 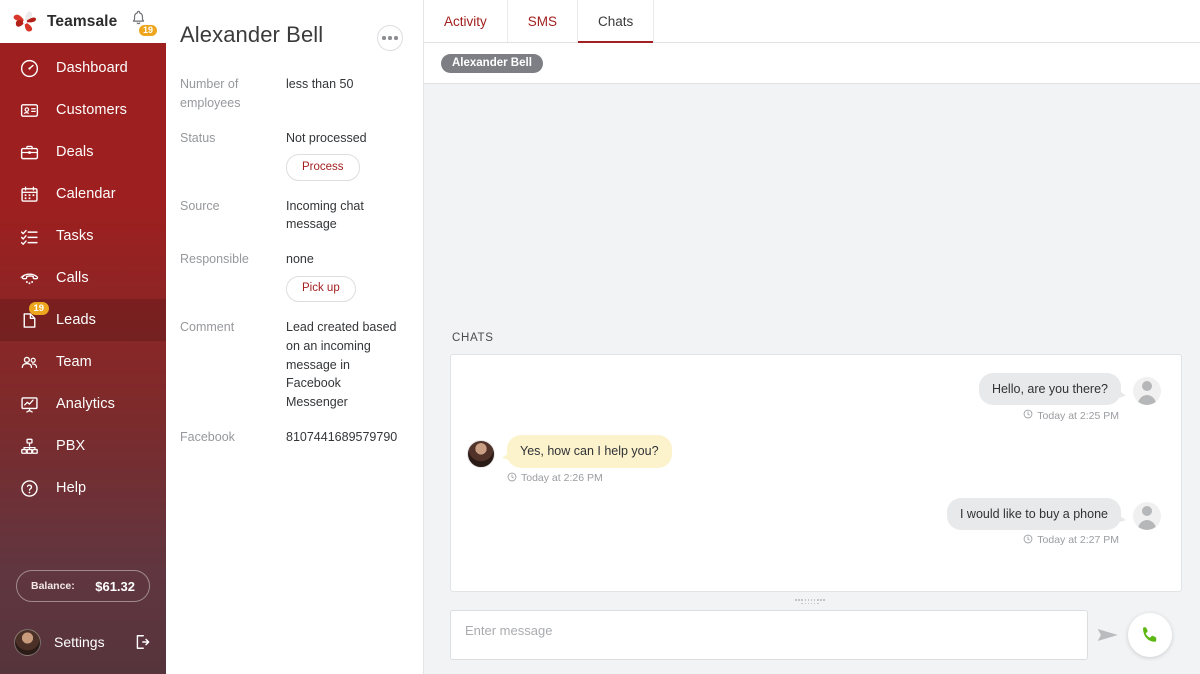 I want to click on field-label: Facebook, so click(x=207, y=436).